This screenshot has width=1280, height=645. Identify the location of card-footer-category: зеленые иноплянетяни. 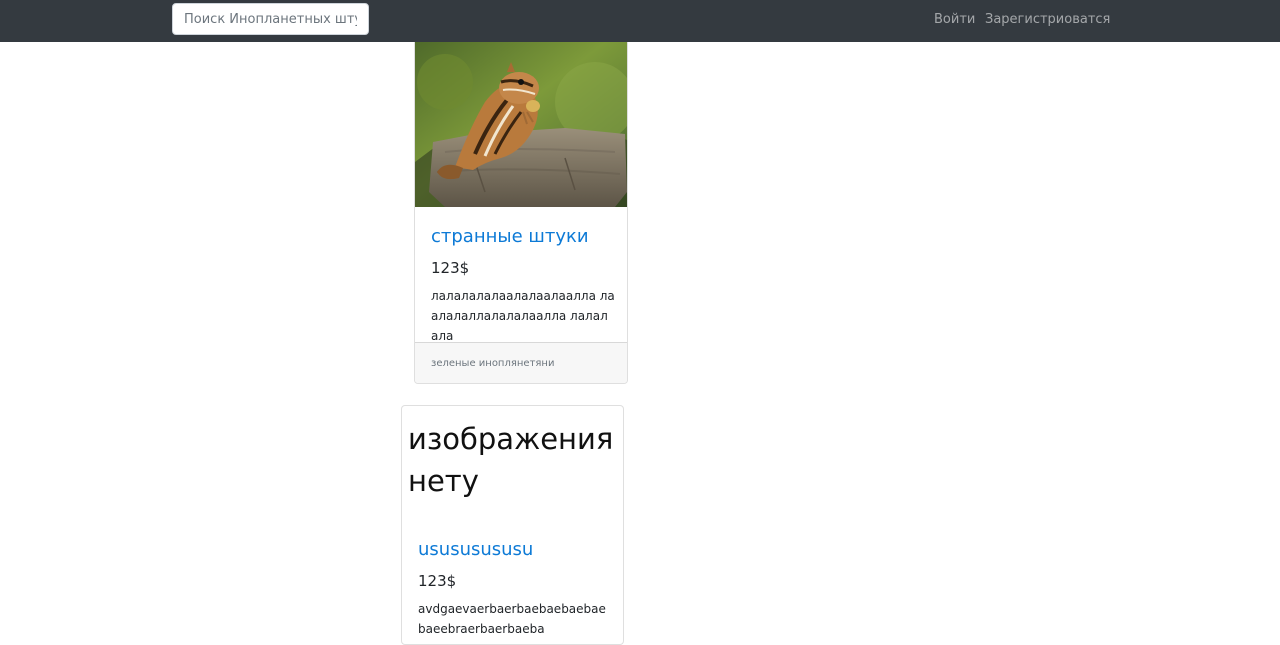
(521, 362).